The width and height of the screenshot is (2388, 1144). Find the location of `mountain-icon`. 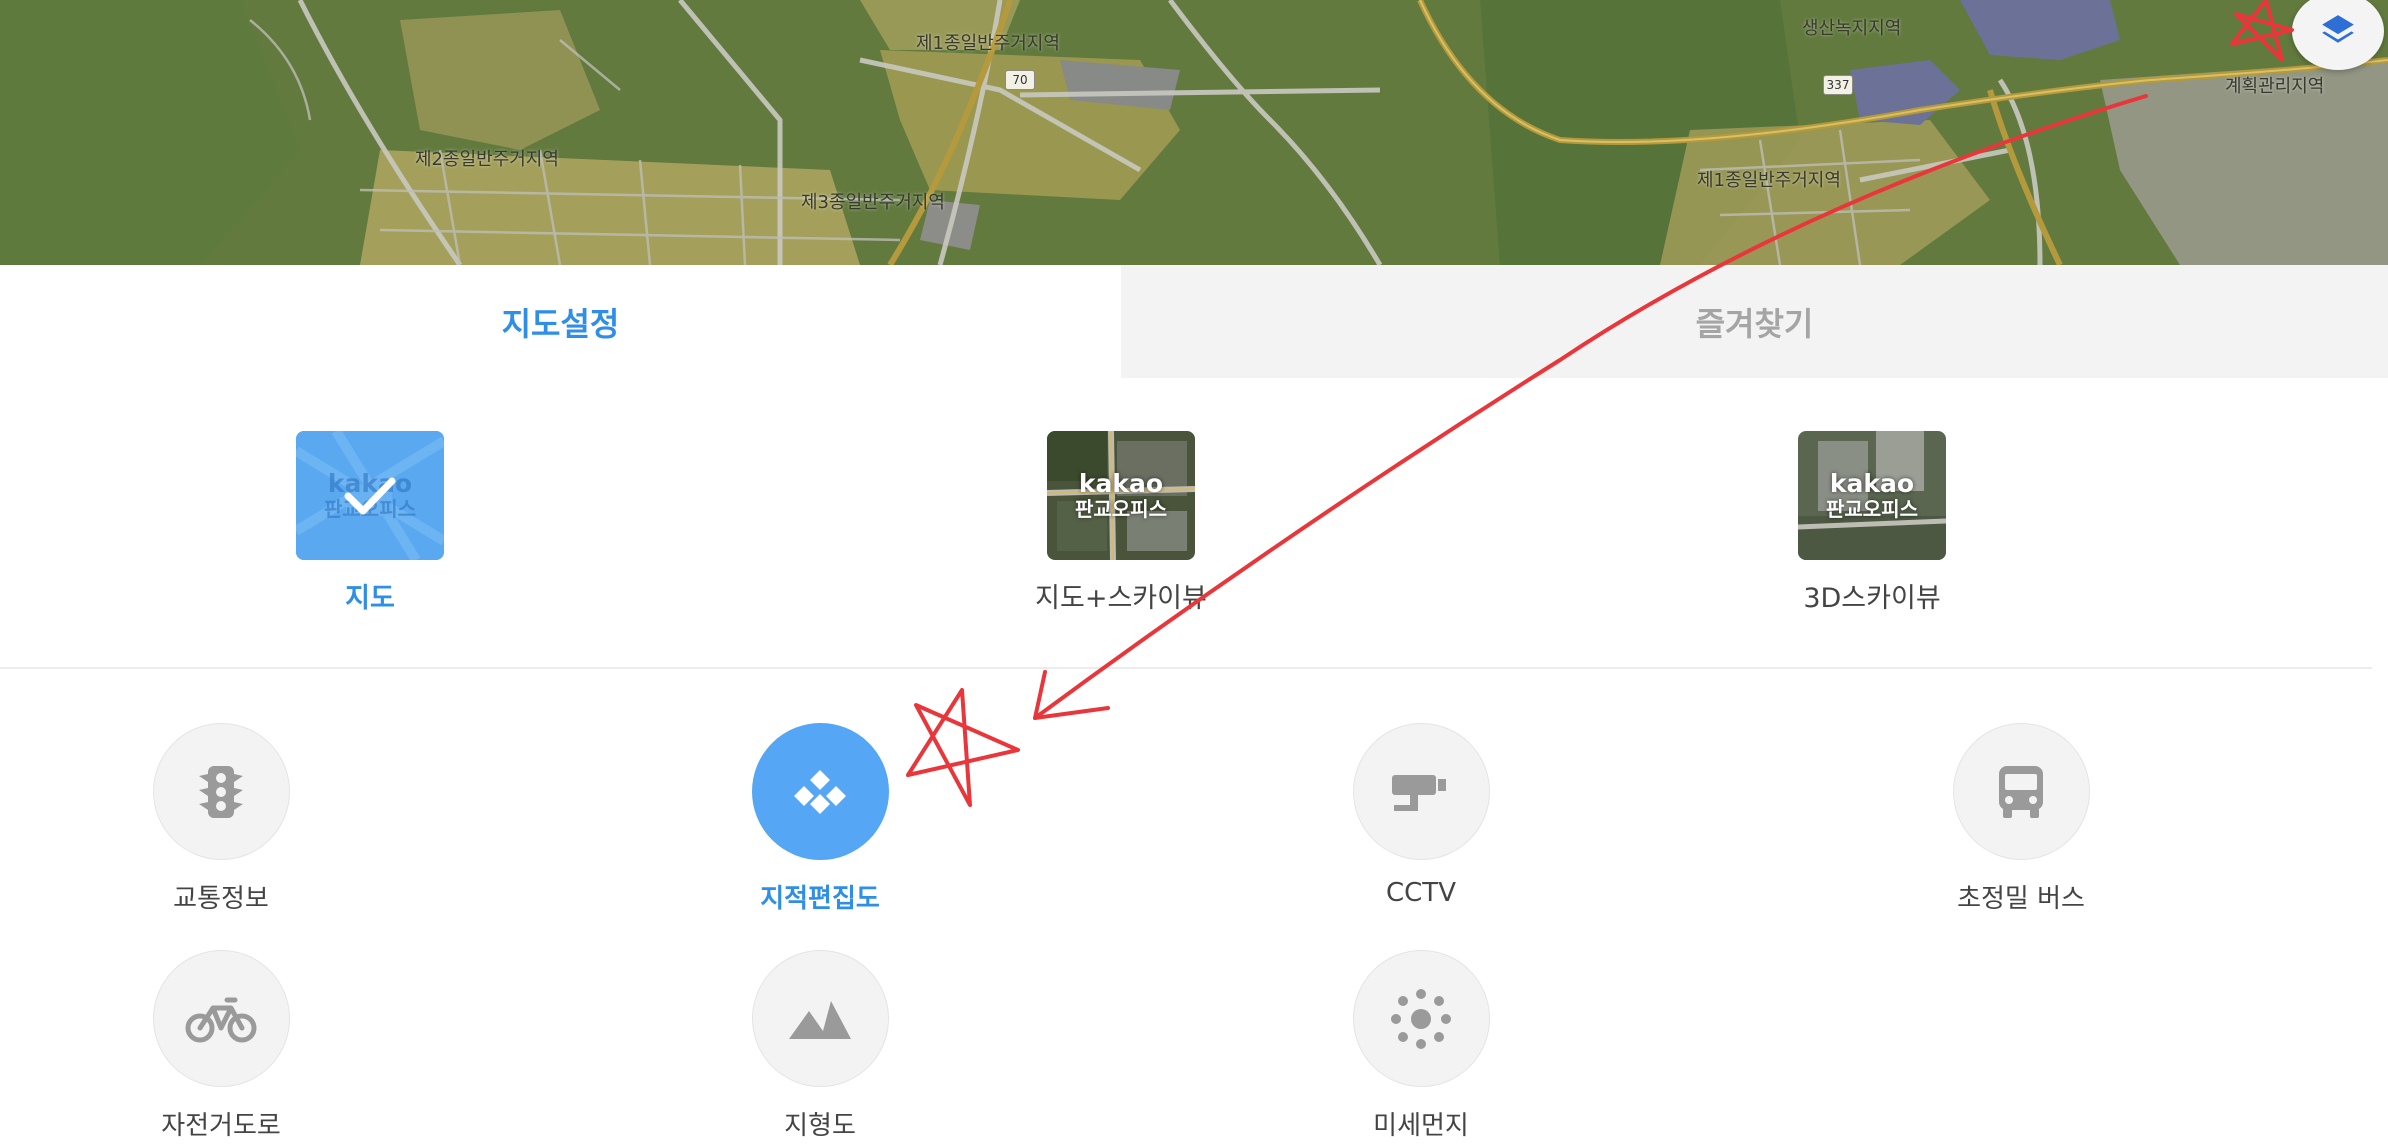

mountain-icon is located at coordinates (820, 1019).